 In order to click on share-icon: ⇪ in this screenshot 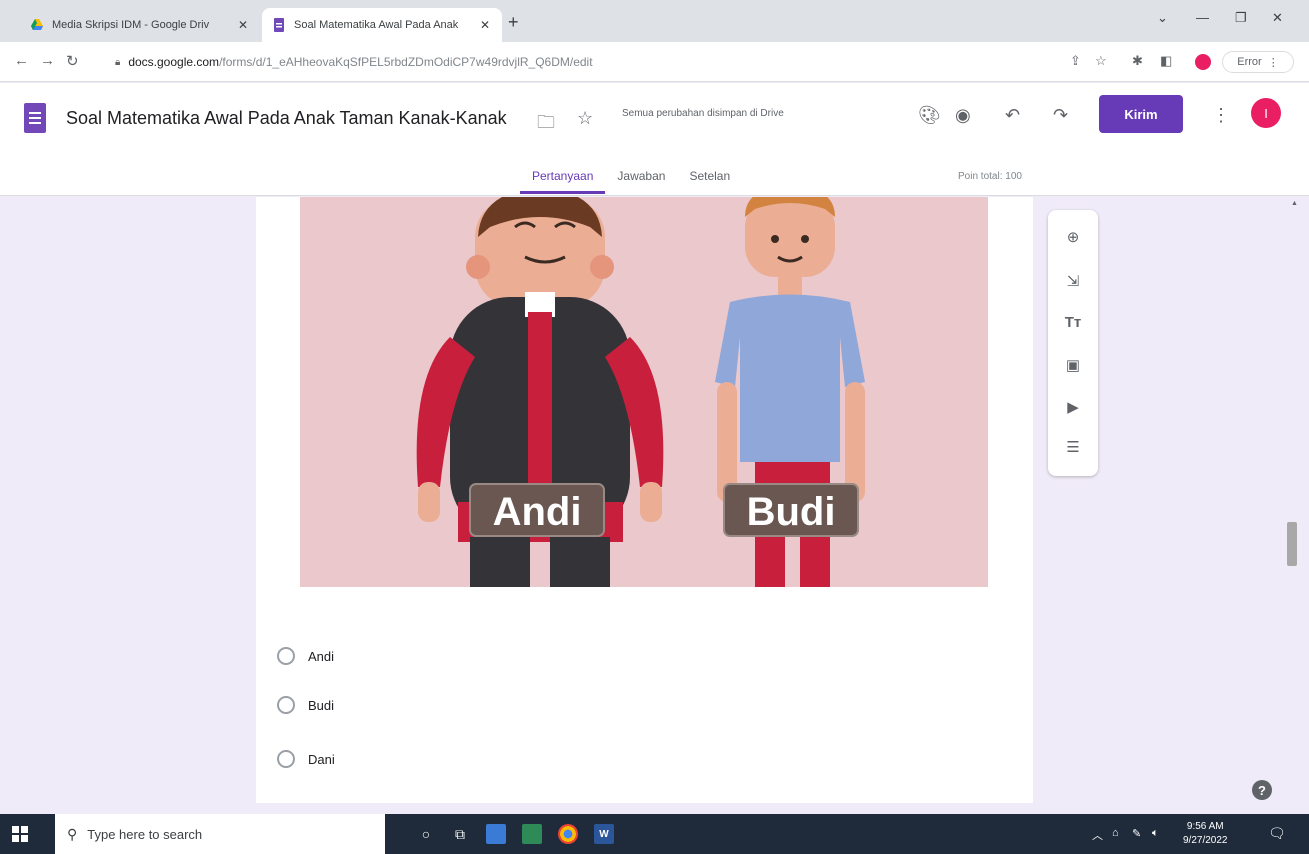, I will do `click(1075, 61)`.